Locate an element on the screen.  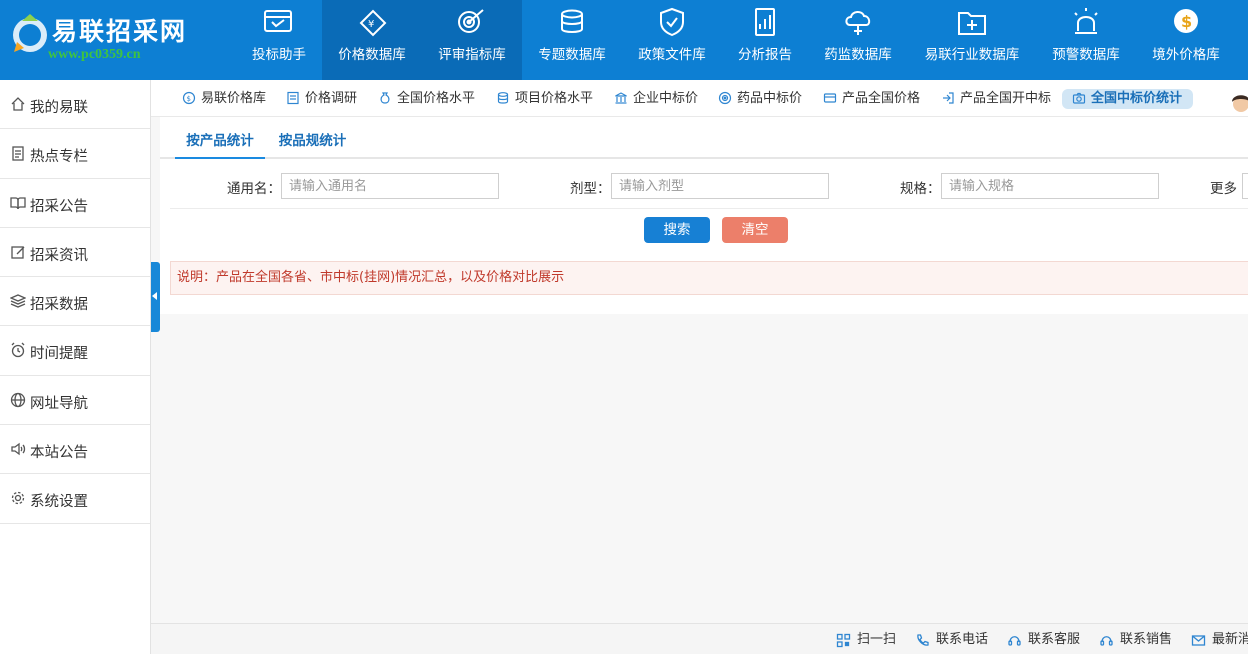
sidebar-item-reminders: 时间提醒 is located at coordinates (75, 351).